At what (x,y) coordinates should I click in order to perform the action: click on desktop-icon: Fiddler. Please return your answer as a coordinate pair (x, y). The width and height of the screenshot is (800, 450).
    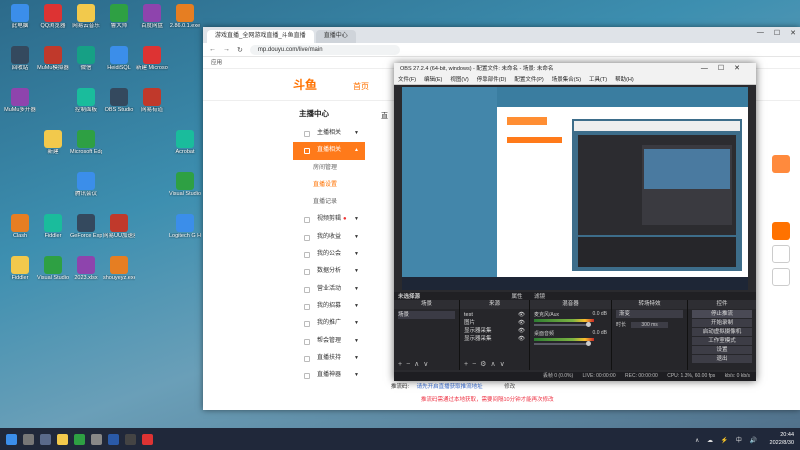
    Looking at the image, I should click on (20, 273).